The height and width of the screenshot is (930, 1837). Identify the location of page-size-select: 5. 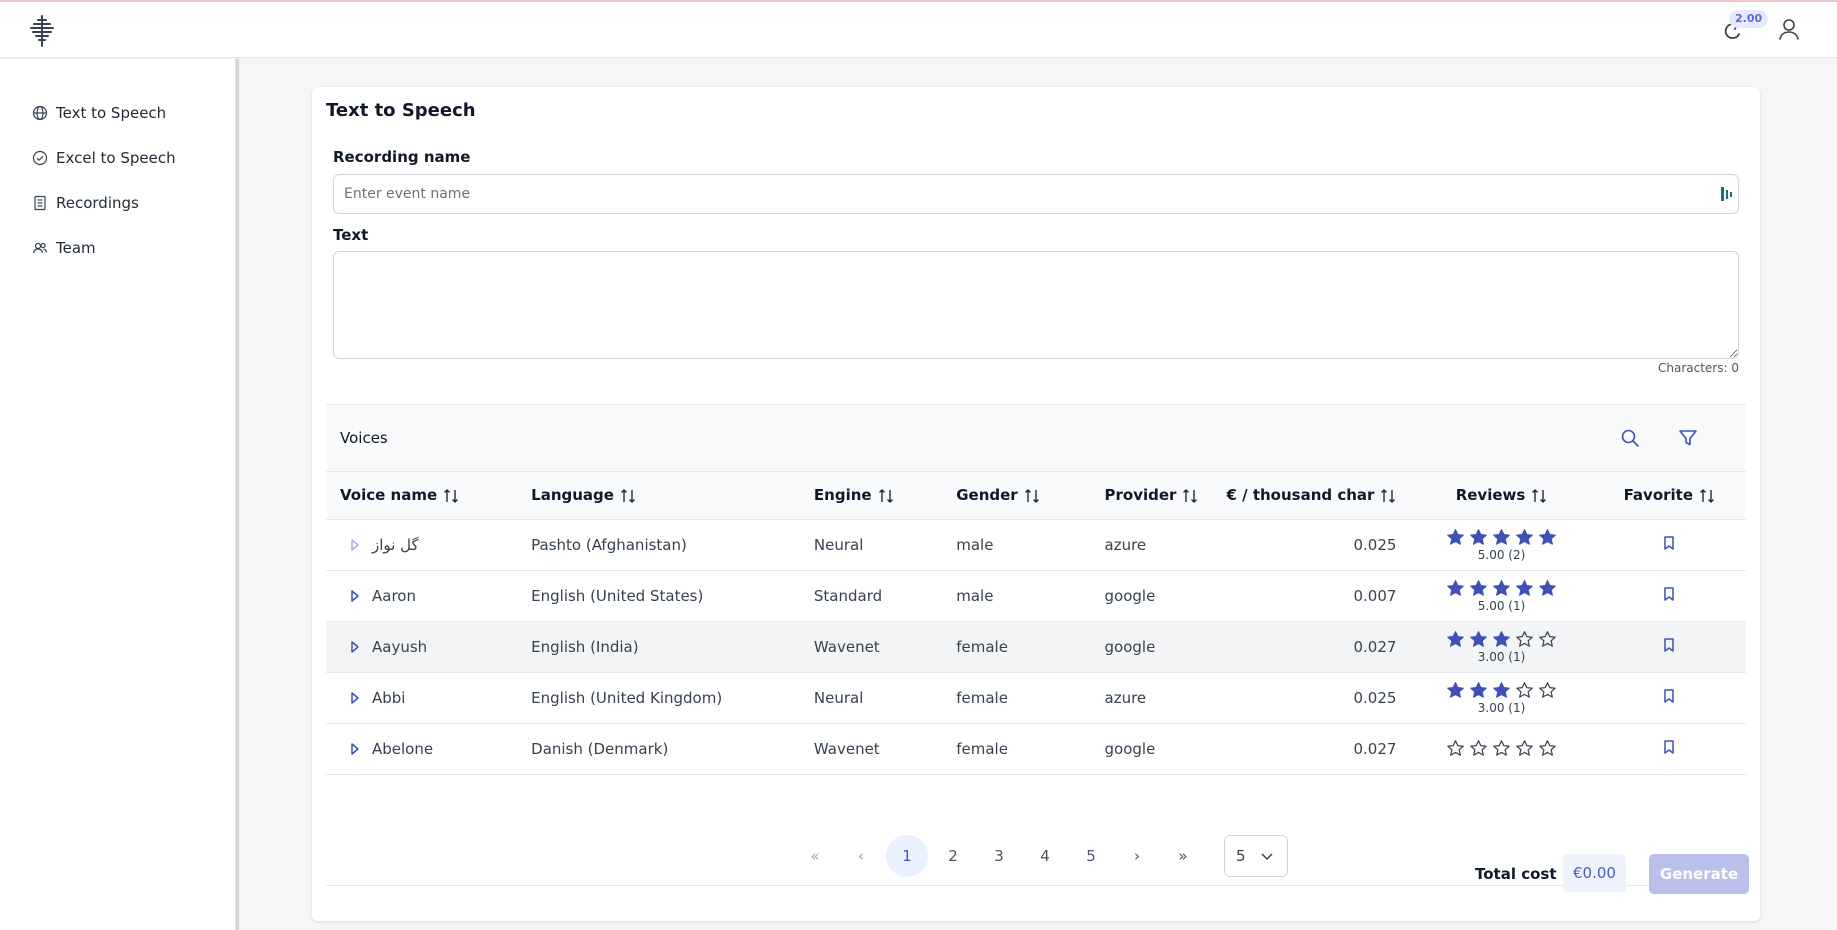
(1256, 856).